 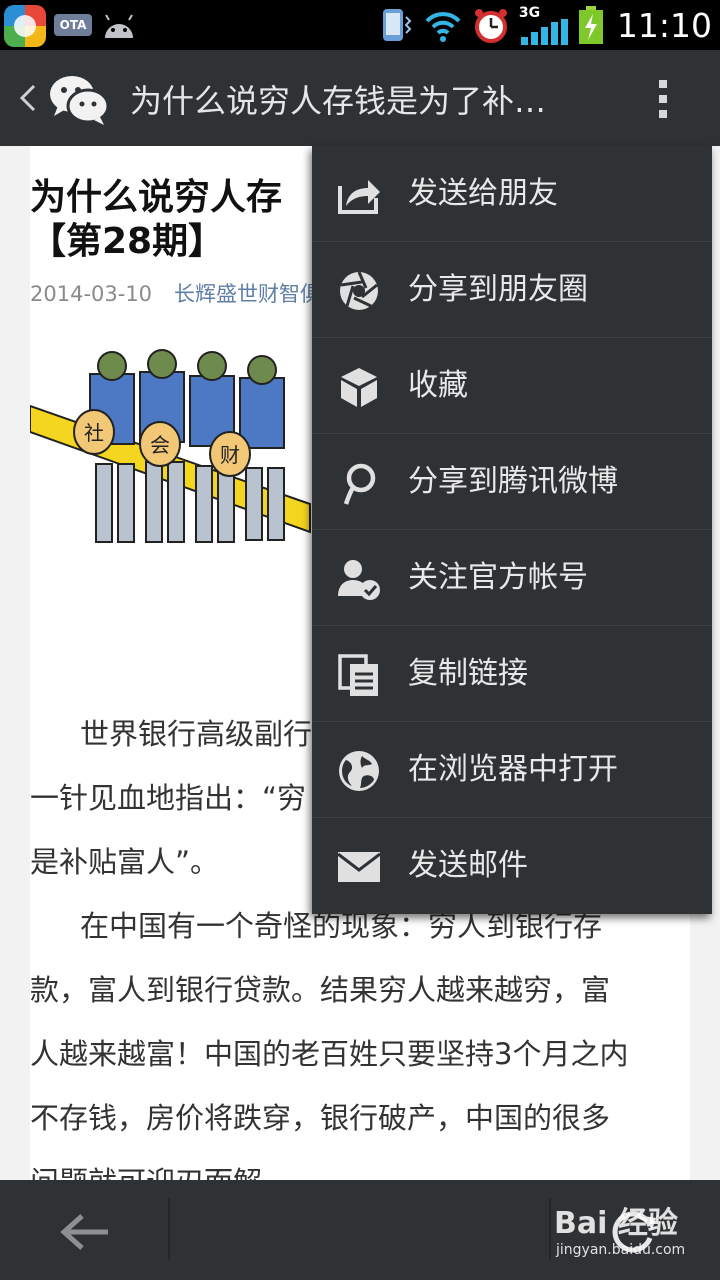 What do you see at coordinates (160, 445) in the screenshot?
I see `image-label-2: 会` at bounding box center [160, 445].